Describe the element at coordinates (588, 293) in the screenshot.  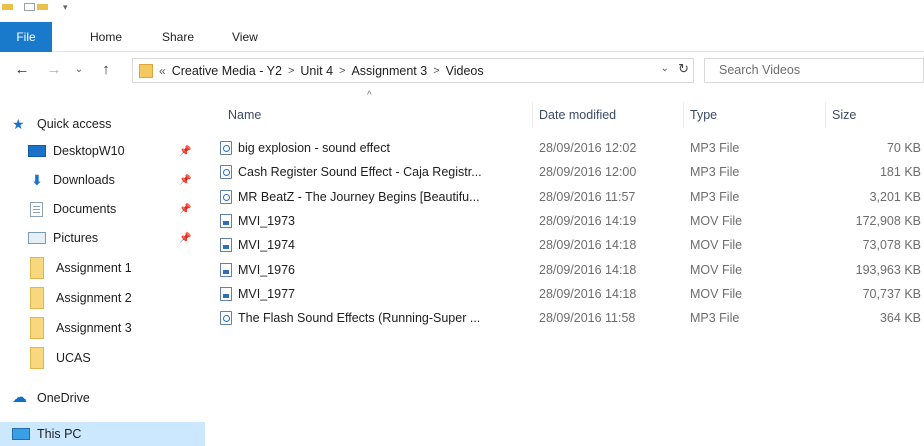
I see `file-date-modified: 28/09/2016 14:18` at that location.